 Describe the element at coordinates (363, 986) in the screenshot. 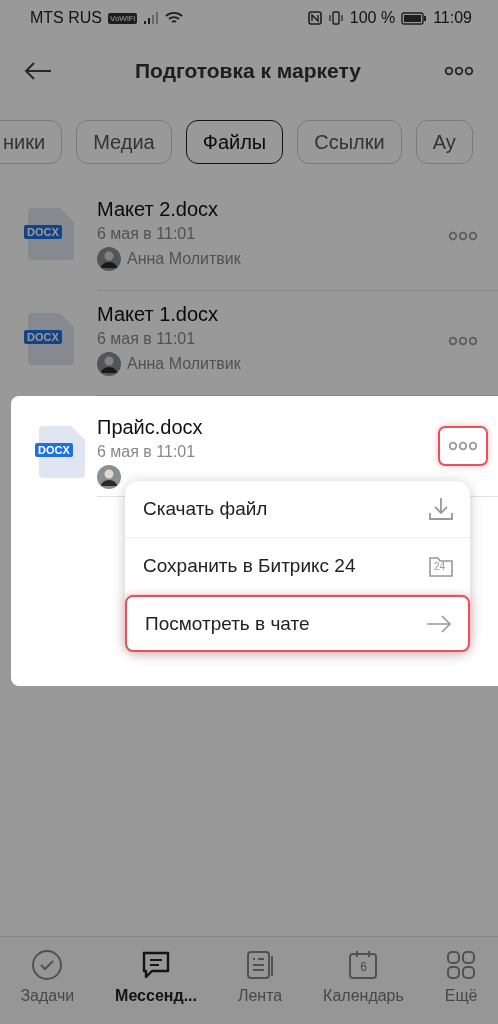

I see `nav-item: 6 Календарь` at that location.